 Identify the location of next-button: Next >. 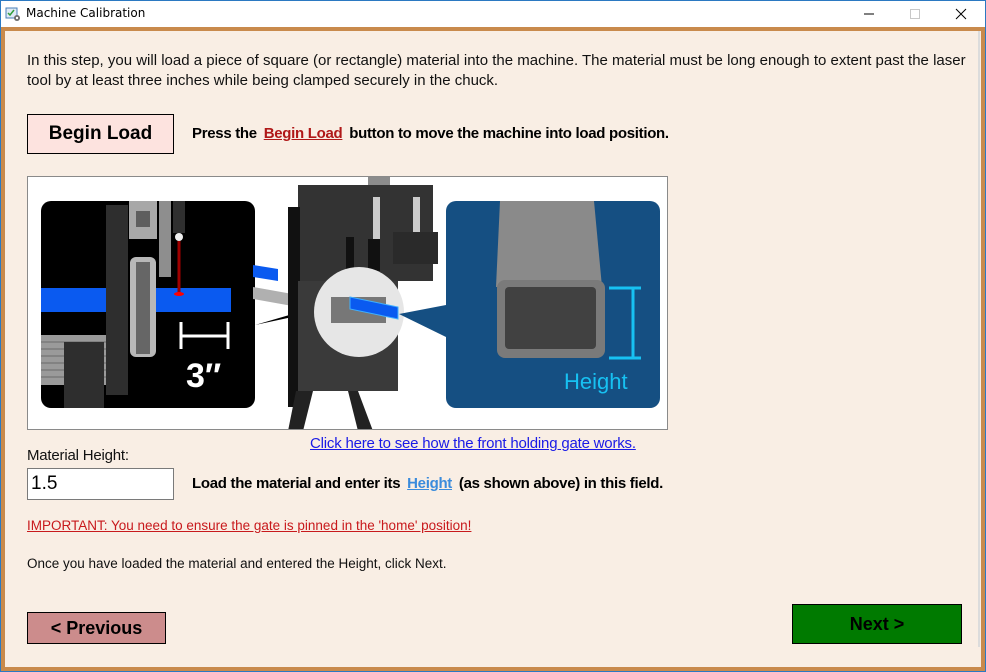
(877, 624).